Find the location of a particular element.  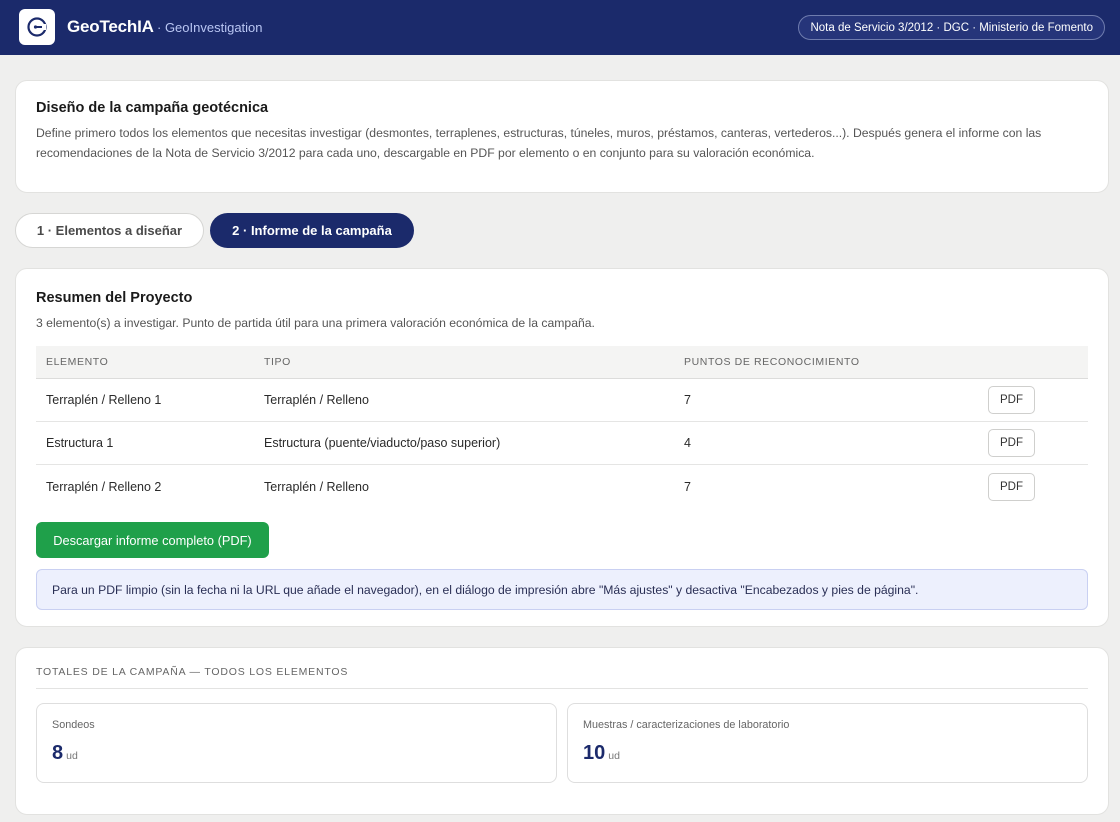

brand-subtitle: · GeoInvestigation is located at coordinates (210, 27).